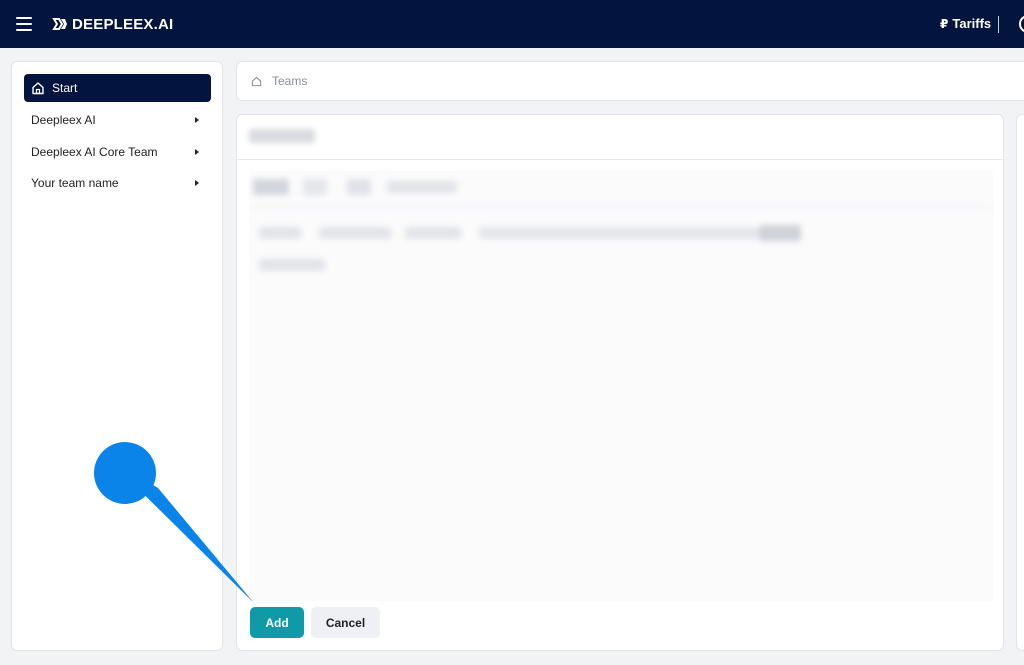 This screenshot has height=665, width=1024. I want to click on blurred-toolbar, so click(620, 230).